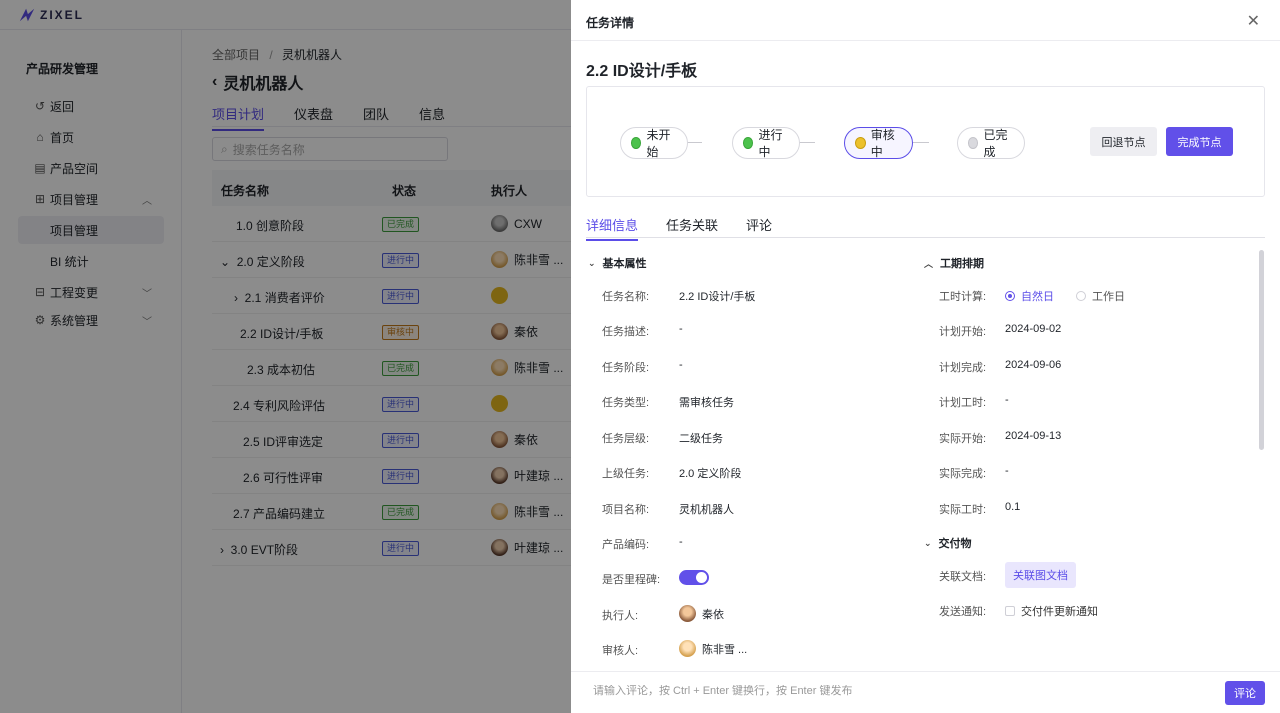 The image size is (1280, 713). What do you see at coordinates (1253, 21) in the screenshot?
I see `close-icon: ✕` at bounding box center [1253, 21].